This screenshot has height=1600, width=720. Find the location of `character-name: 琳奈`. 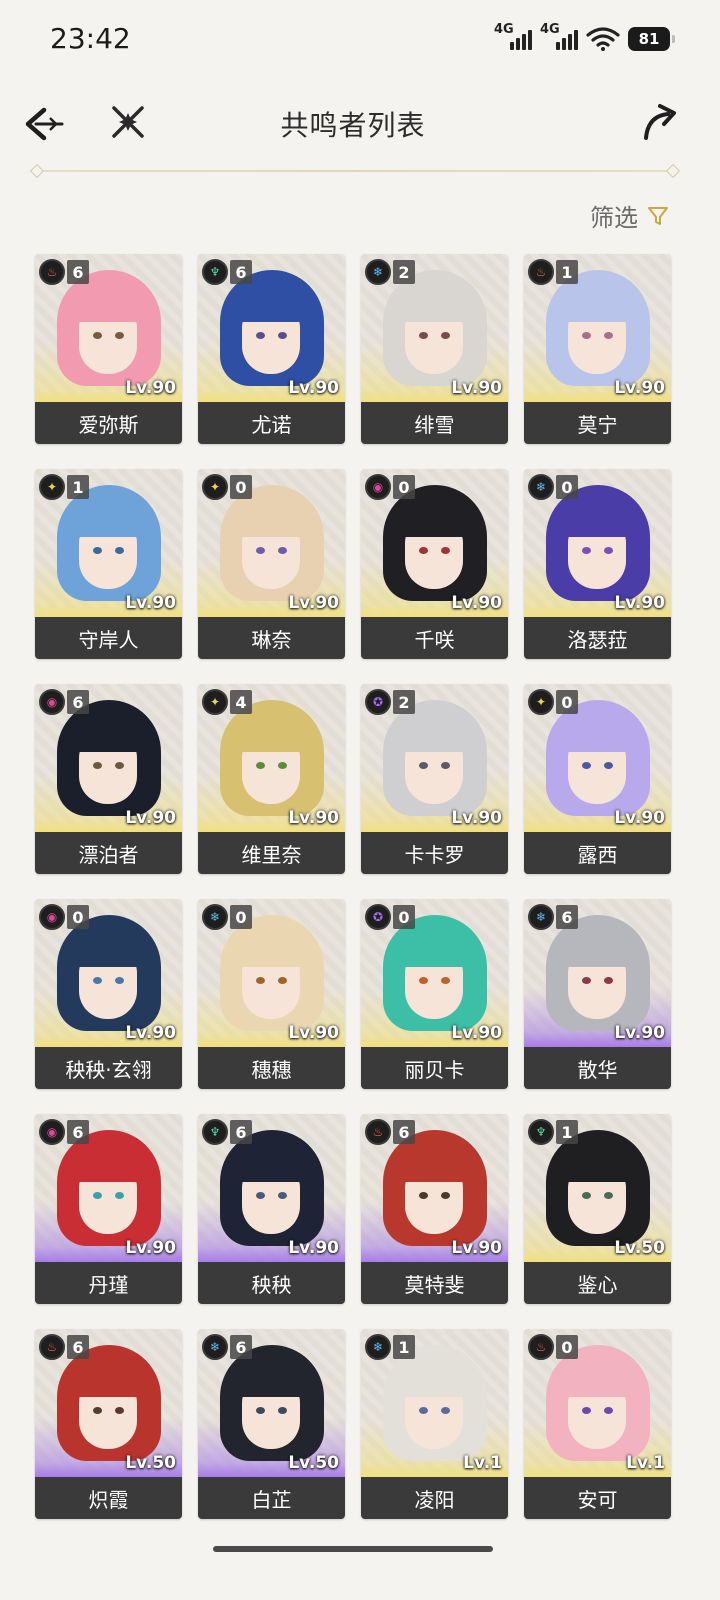

character-name: 琳奈 is located at coordinates (271, 638).